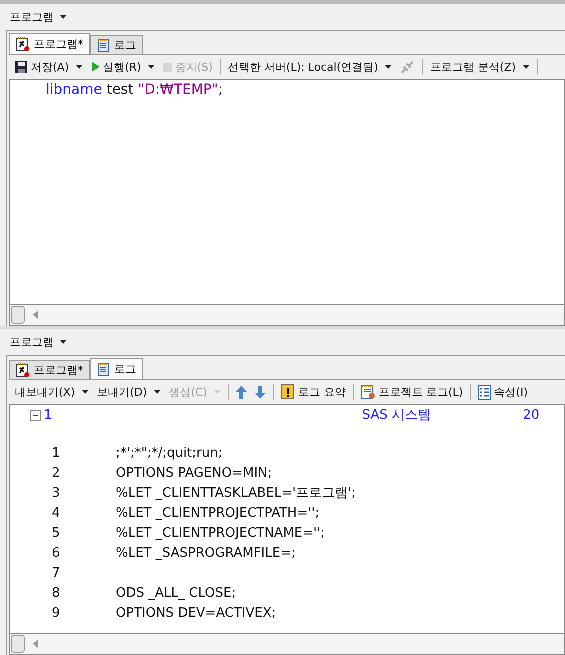 The height and width of the screenshot is (655, 565). What do you see at coordinates (123, 67) in the screenshot?
I see `toolbar-button: 실행(R)` at bounding box center [123, 67].